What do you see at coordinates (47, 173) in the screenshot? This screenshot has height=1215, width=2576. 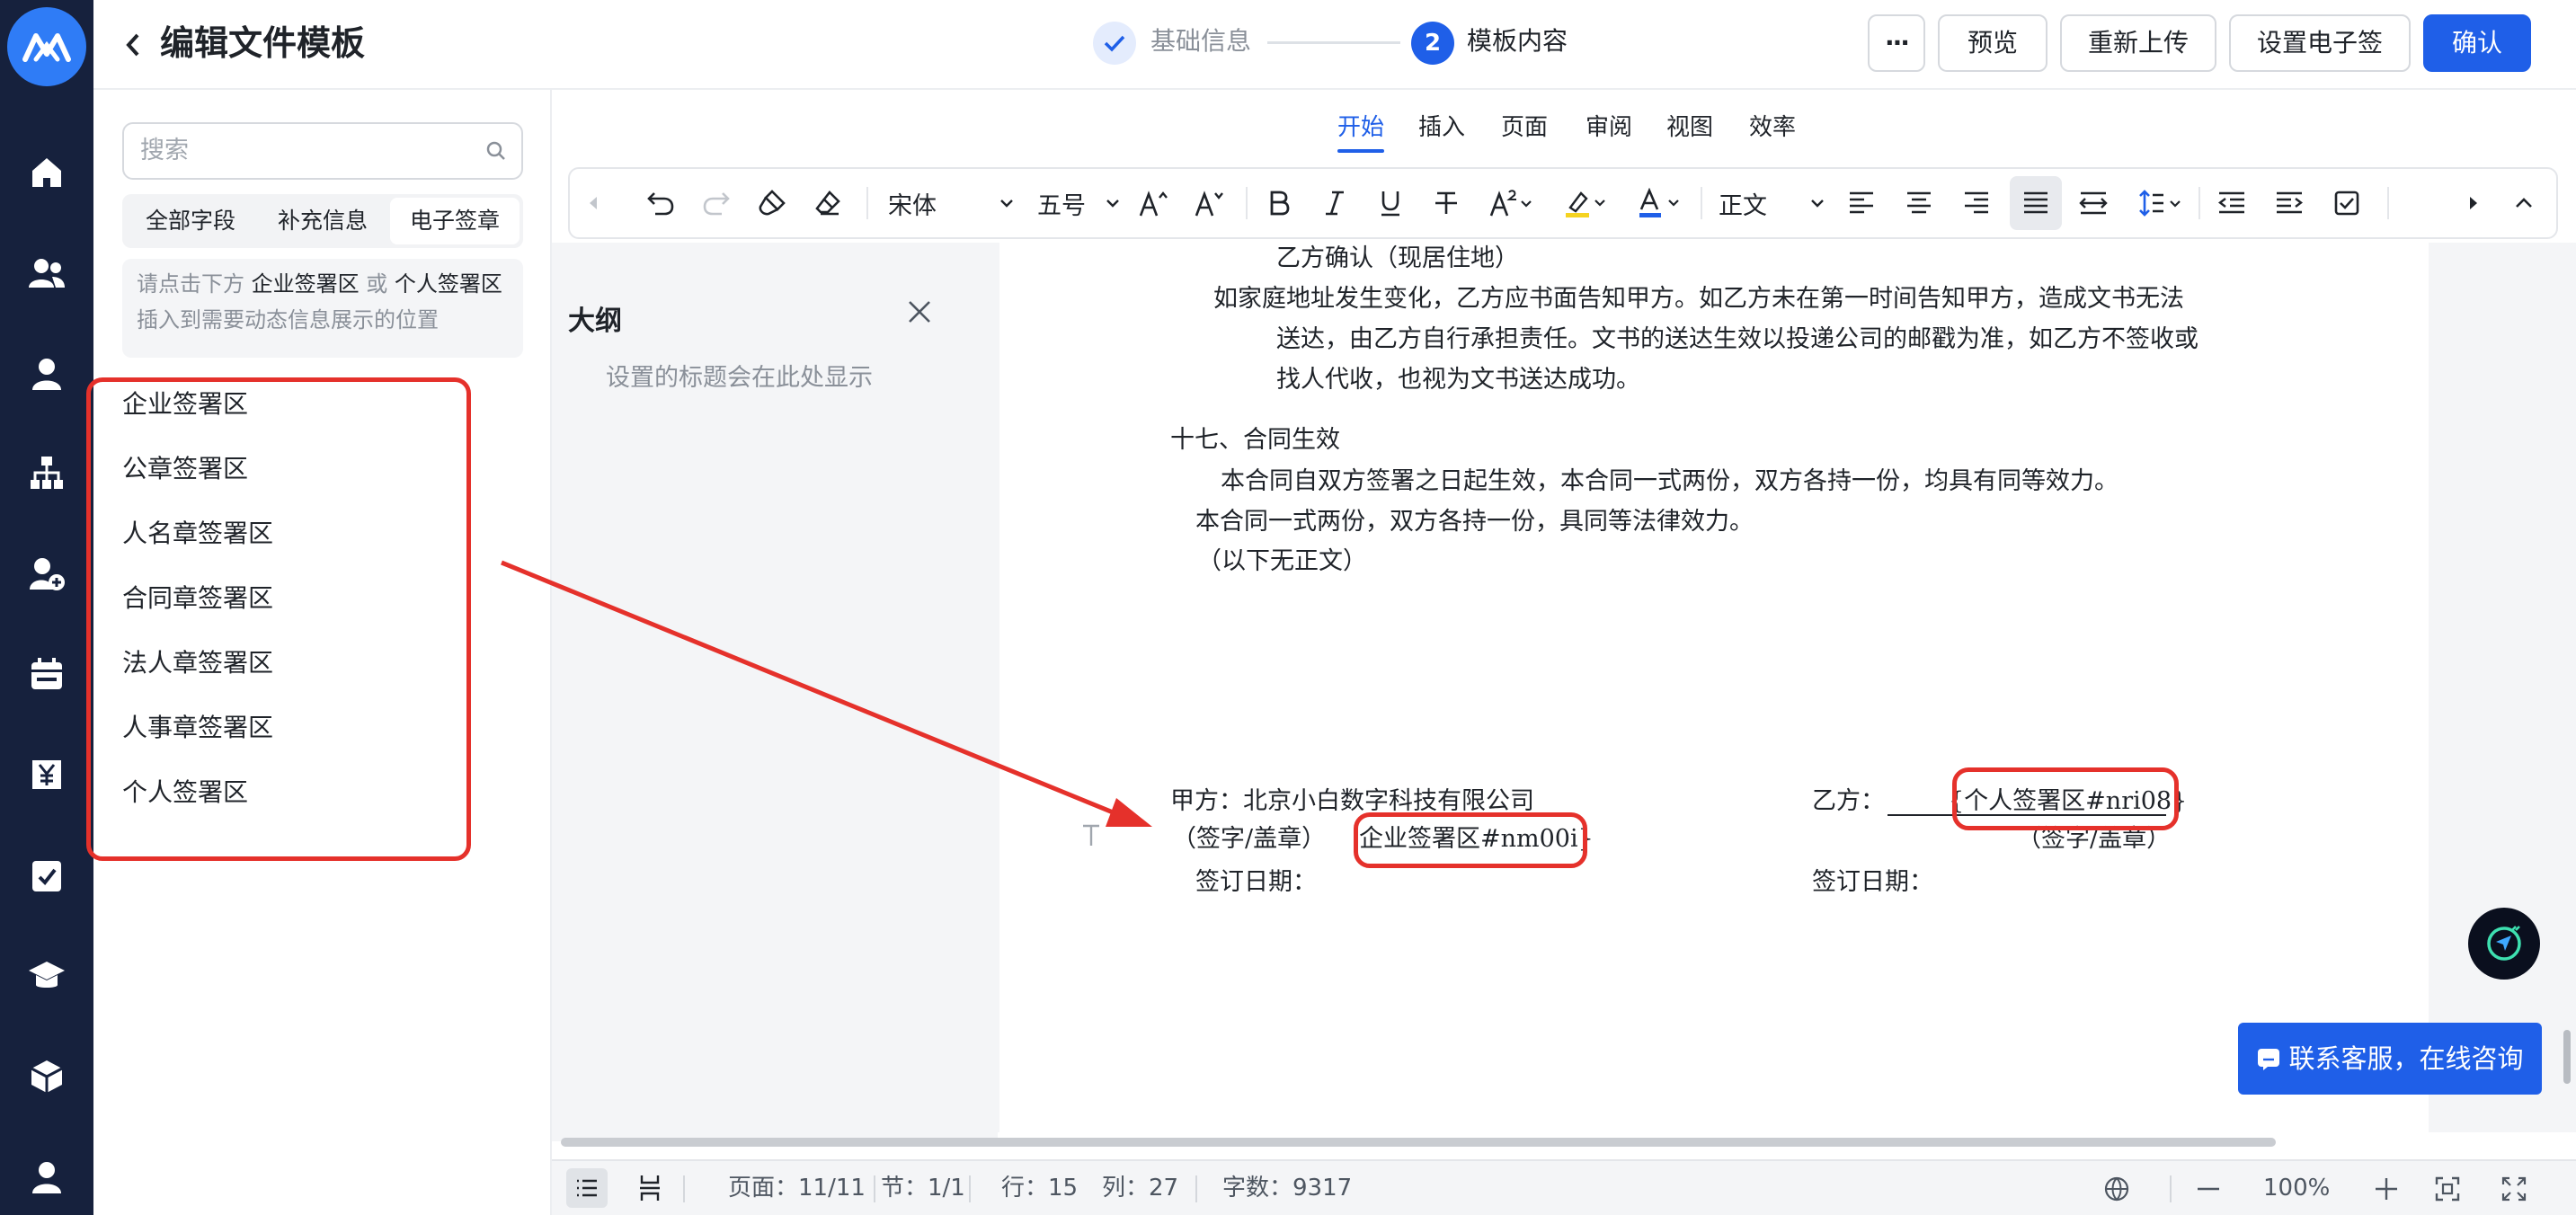 I see `home-icon` at bounding box center [47, 173].